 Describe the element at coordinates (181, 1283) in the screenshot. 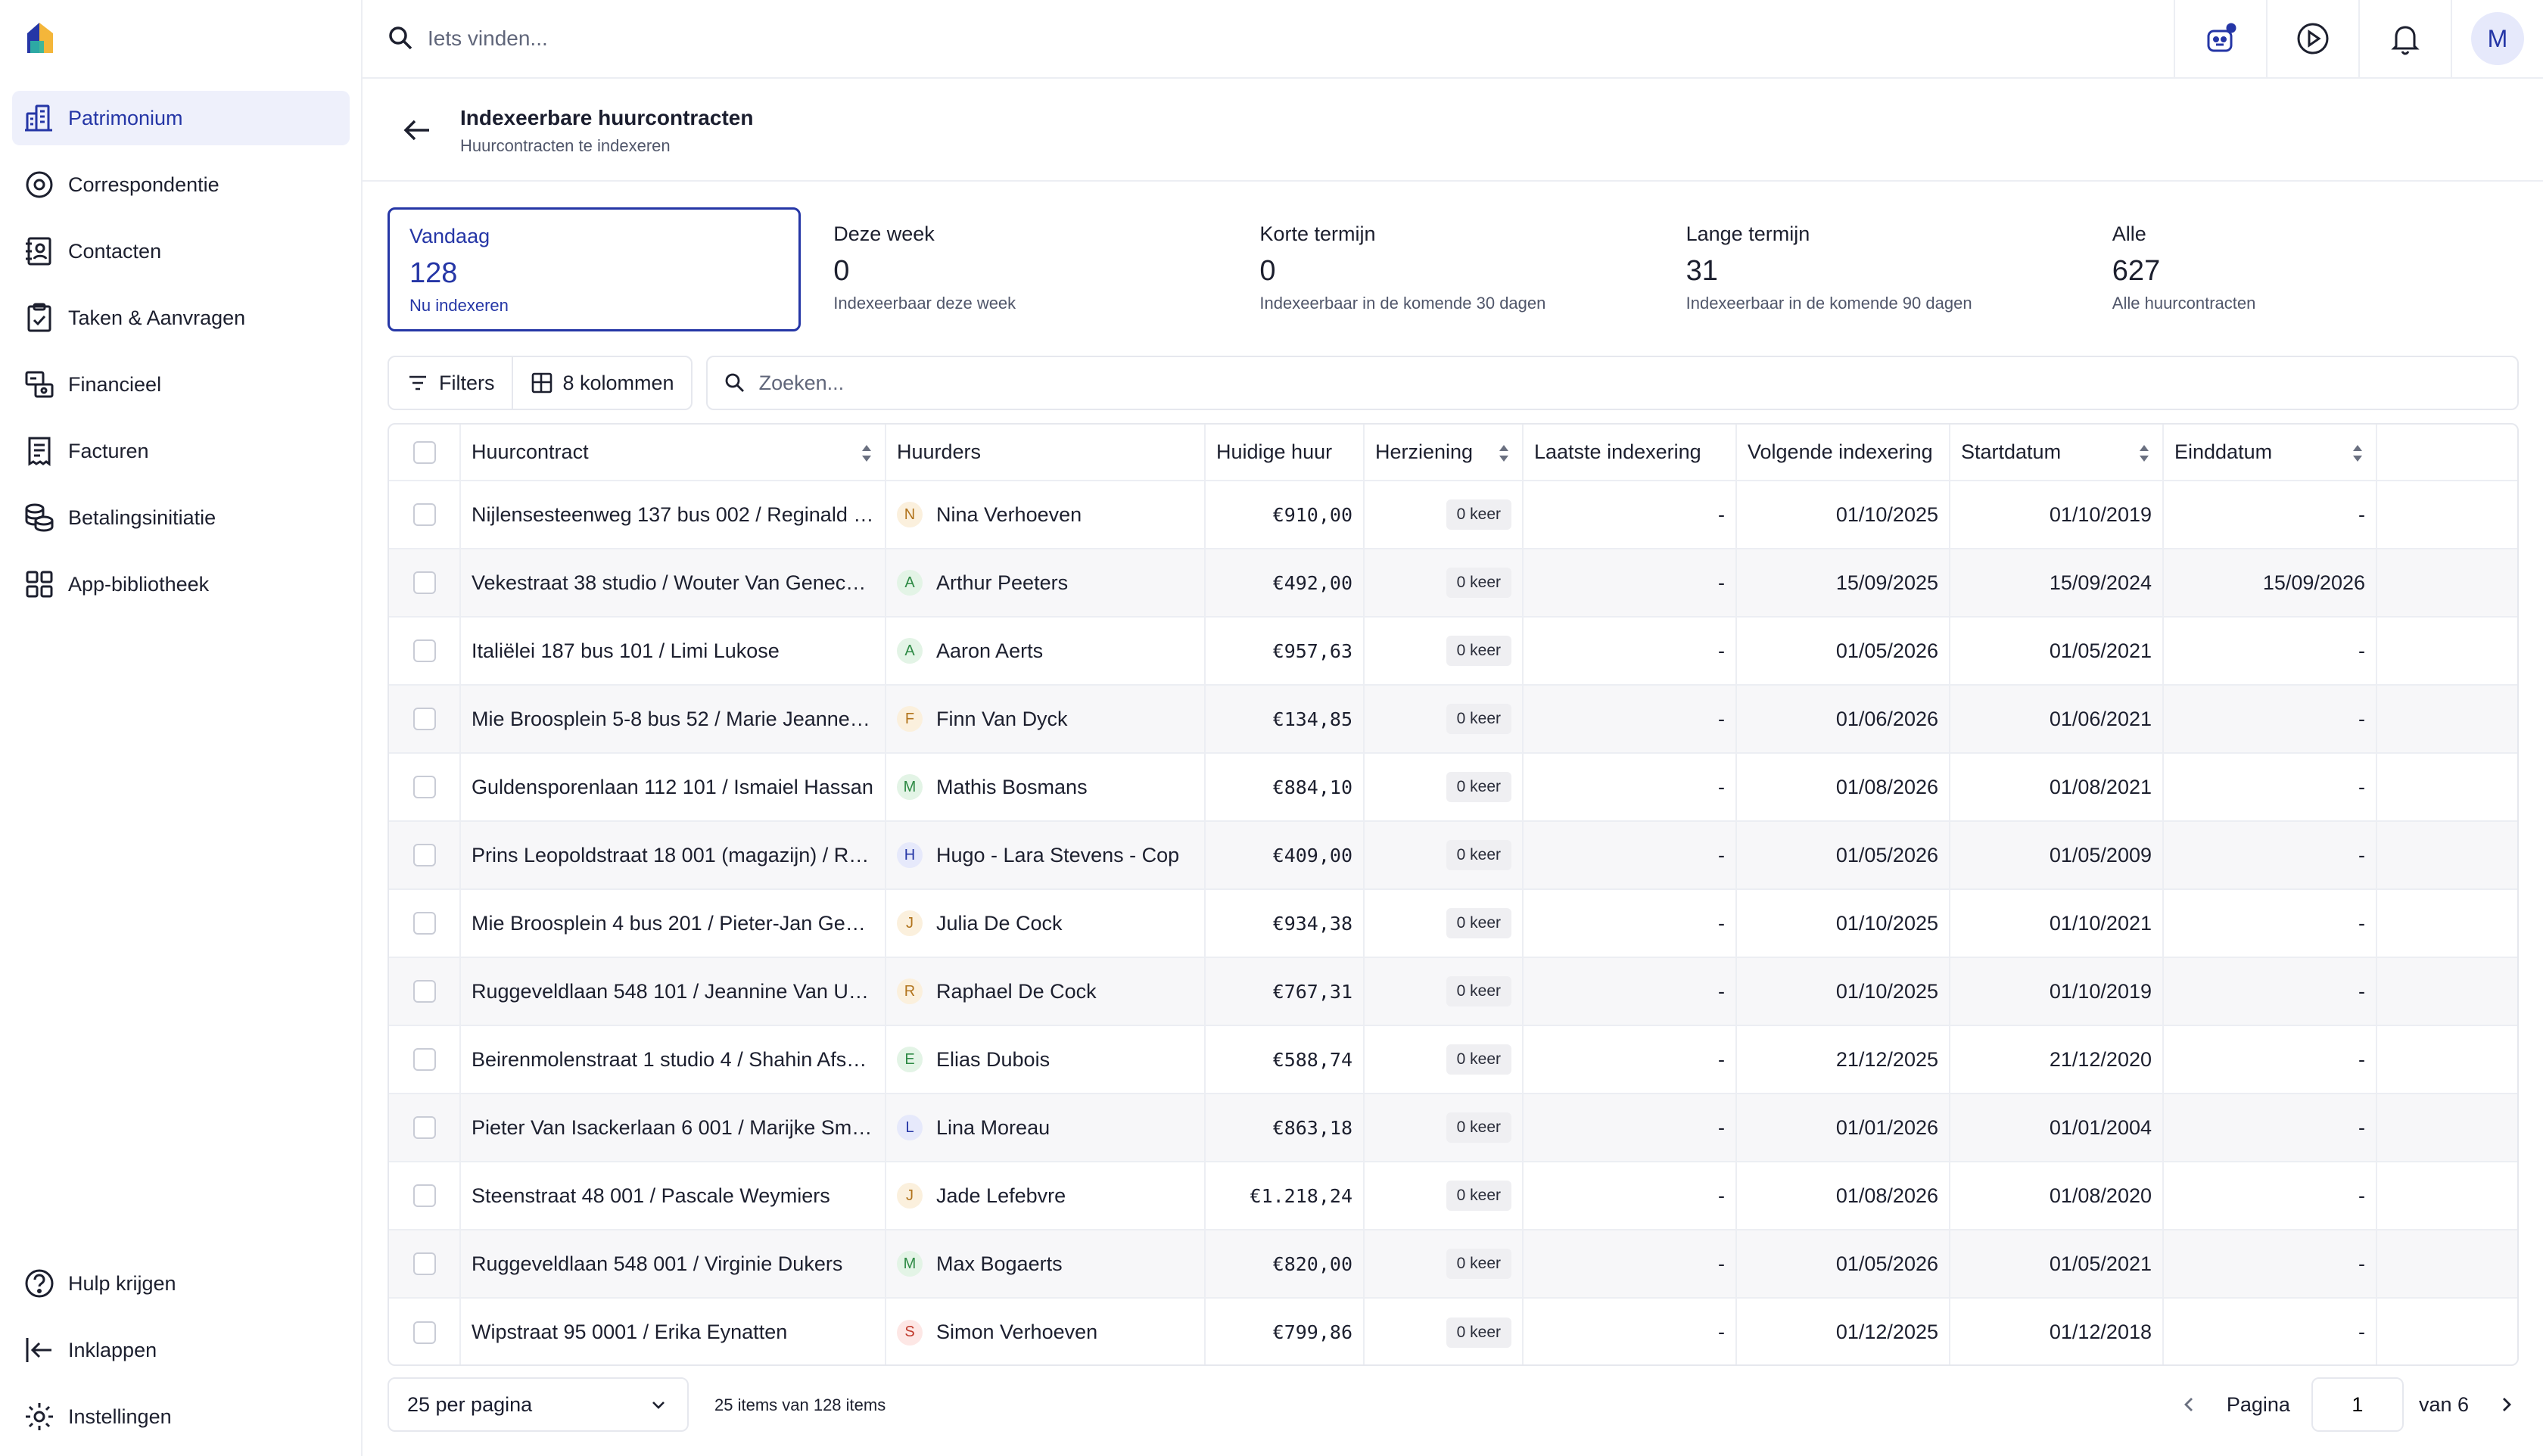

I see `sidebar-item-hulp: Hulp krijgen` at that location.